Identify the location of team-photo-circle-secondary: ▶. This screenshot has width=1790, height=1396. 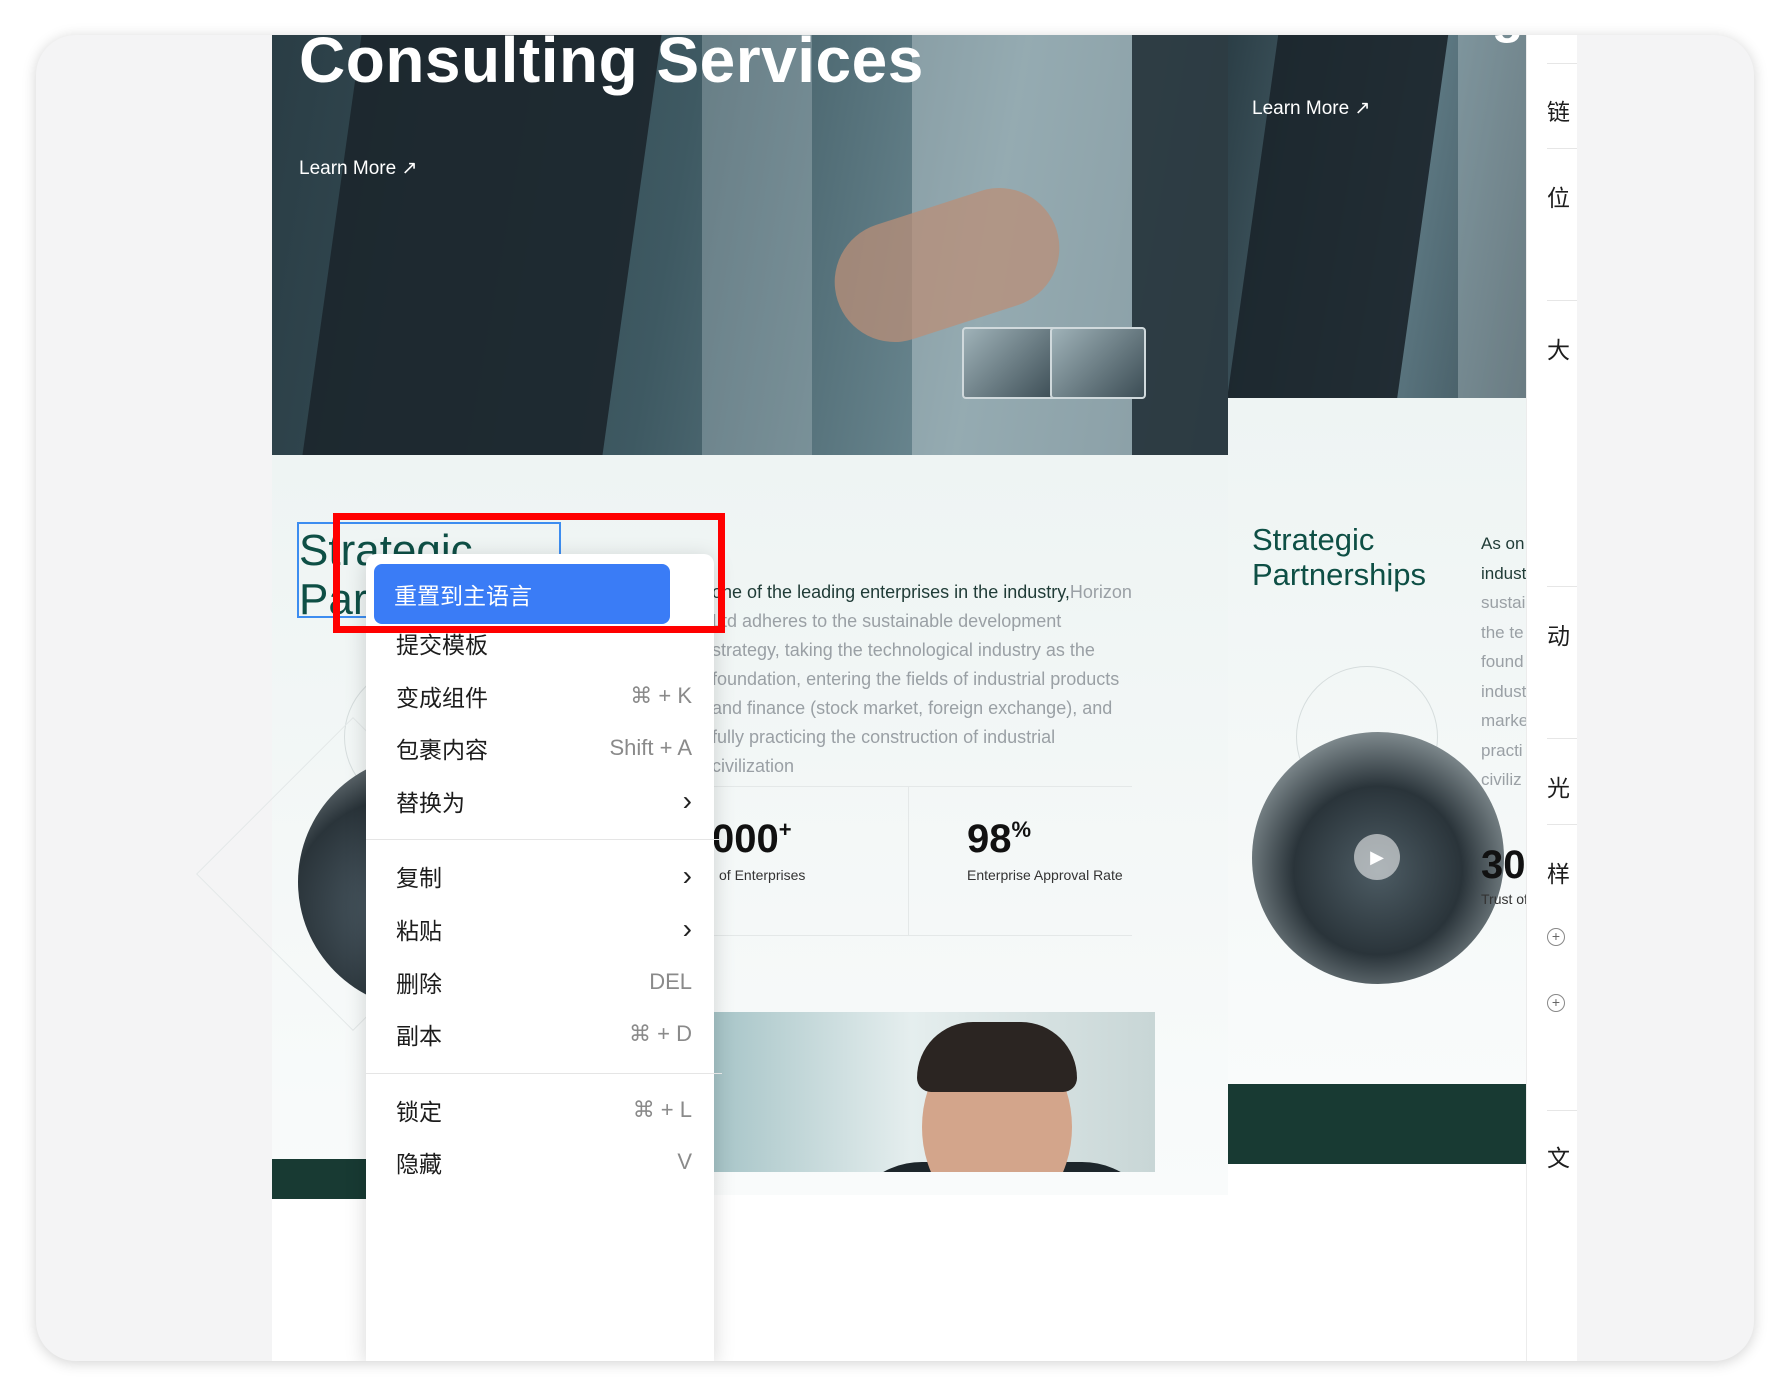
(1378, 858).